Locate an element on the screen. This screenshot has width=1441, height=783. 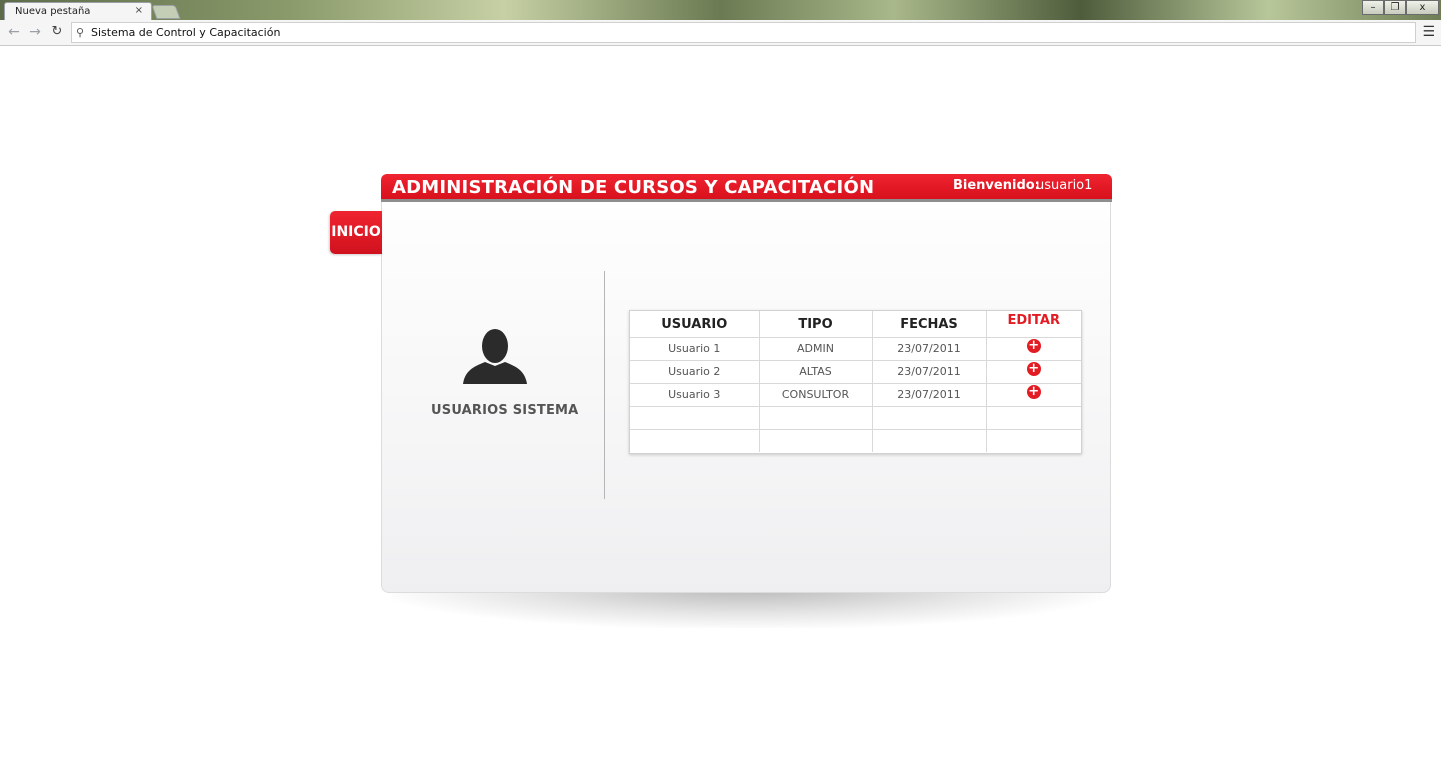
header-editar: EDITAR is located at coordinates (1033, 324).